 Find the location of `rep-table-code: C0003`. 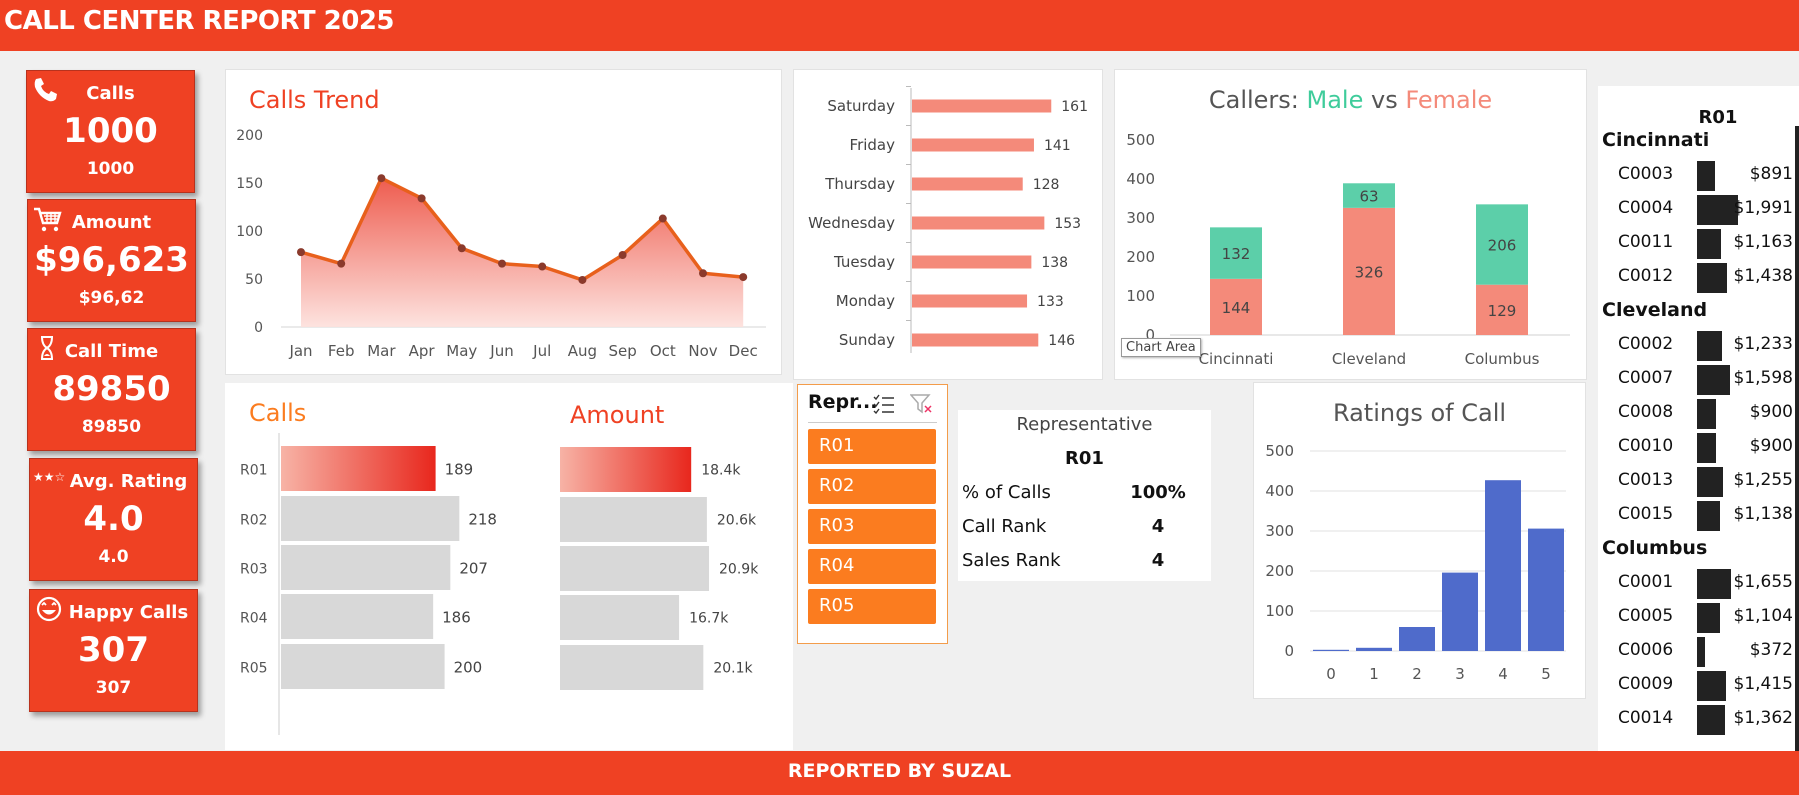

rep-table-code: C0003 is located at coordinates (1646, 174).